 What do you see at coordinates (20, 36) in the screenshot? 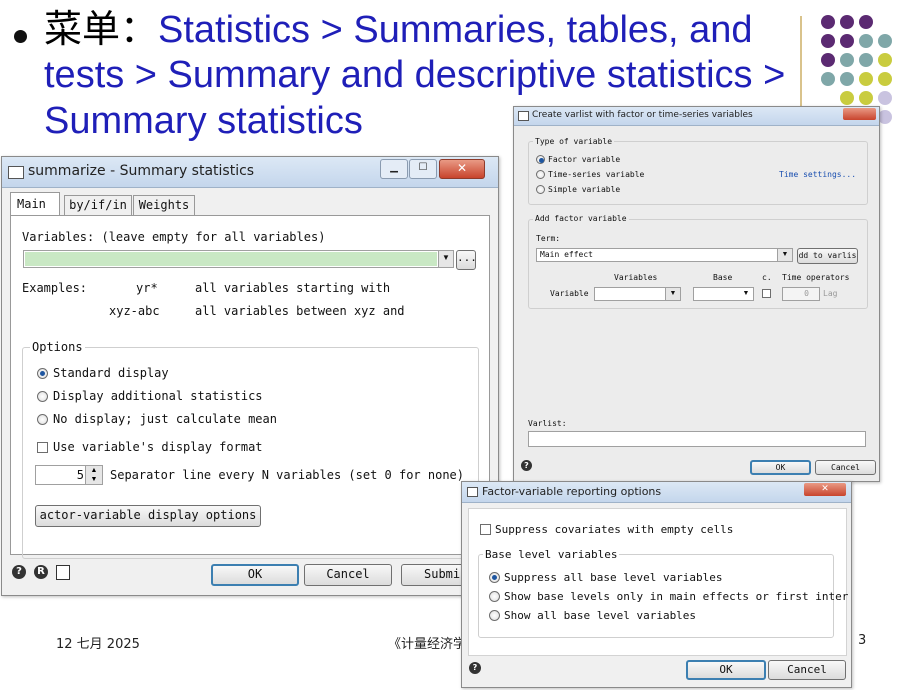
I see `bullet-point` at bounding box center [20, 36].